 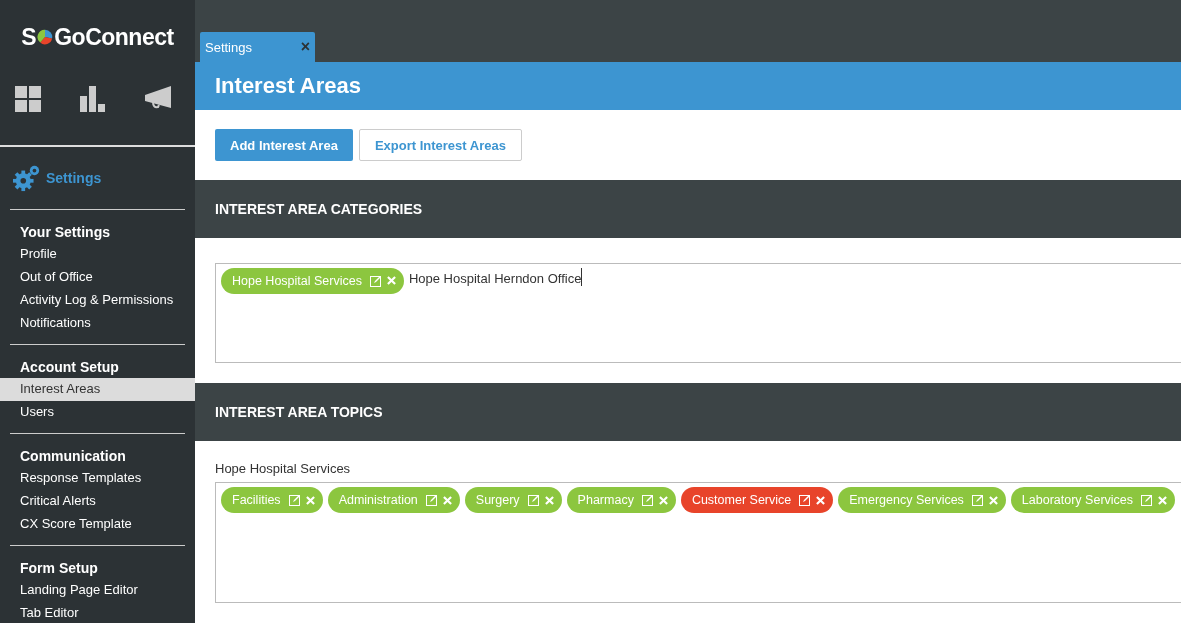 I want to click on logo-text: S, so click(x=29, y=37).